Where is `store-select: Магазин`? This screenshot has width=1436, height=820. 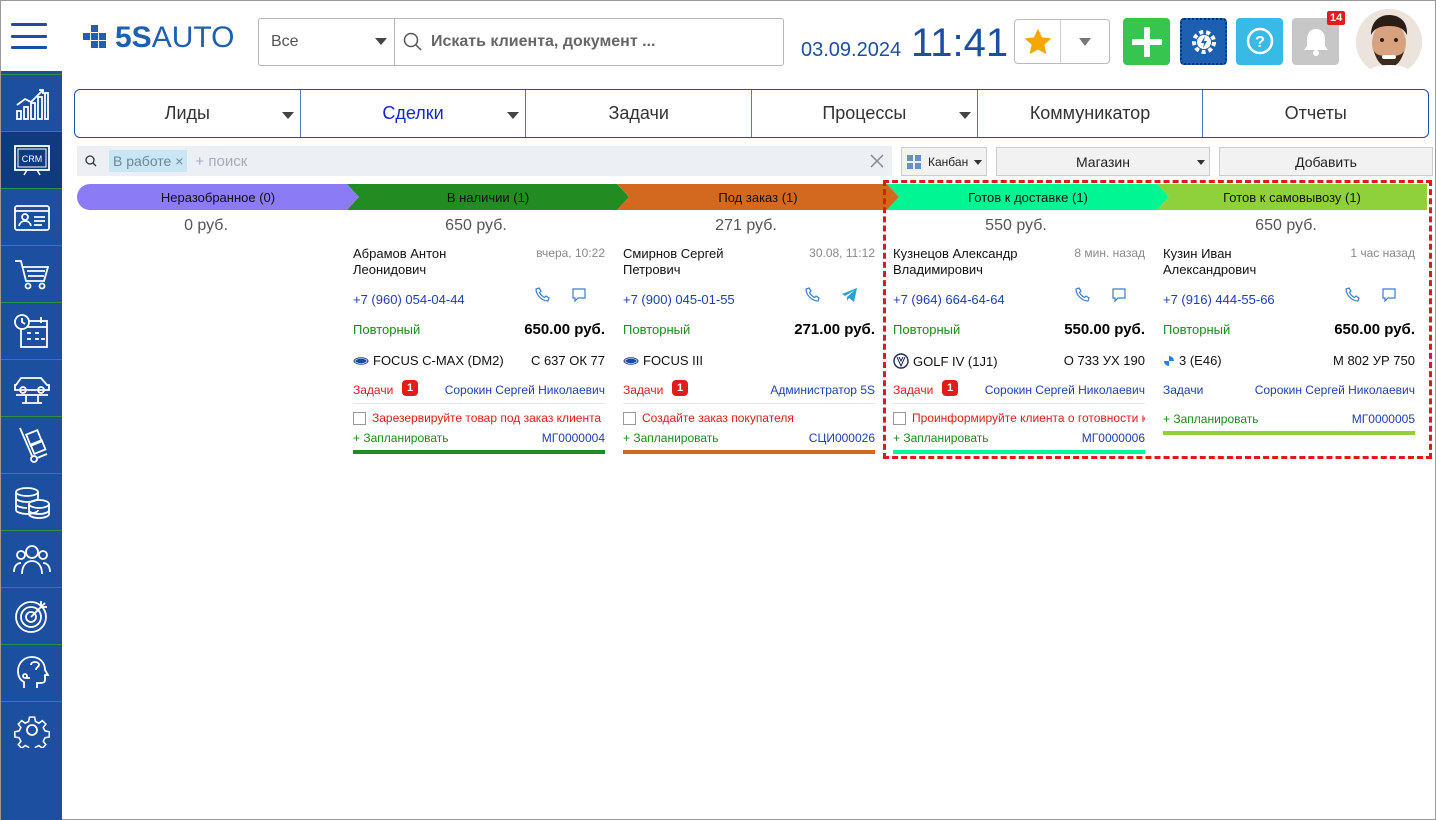 store-select: Магазин is located at coordinates (1103, 161).